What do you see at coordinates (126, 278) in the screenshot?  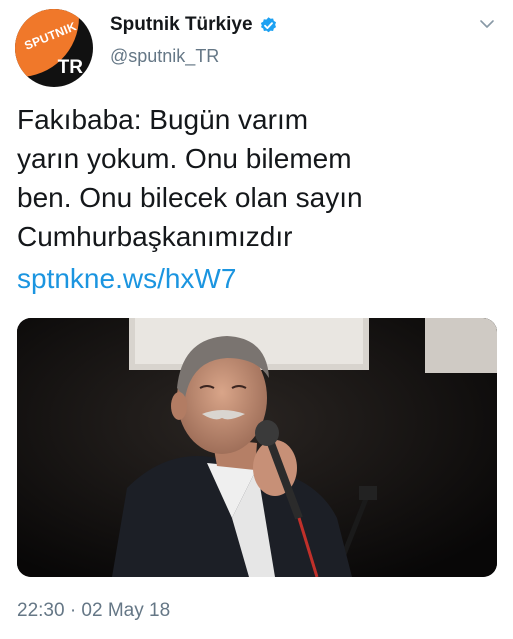 I see `tweet-link: sptnkne.ws/hxW7` at bounding box center [126, 278].